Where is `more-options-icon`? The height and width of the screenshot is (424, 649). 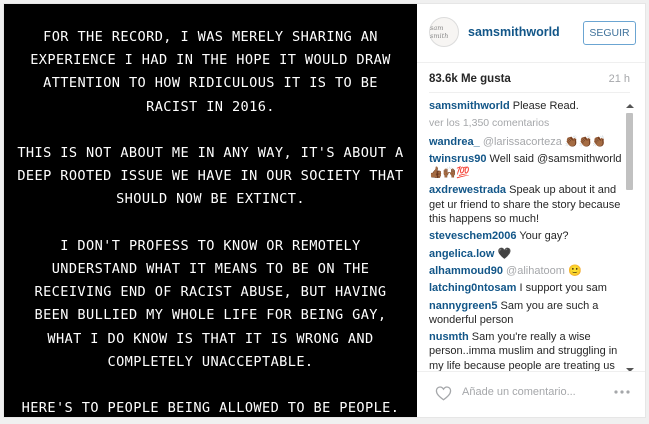 more-options-icon is located at coordinates (622, 392).